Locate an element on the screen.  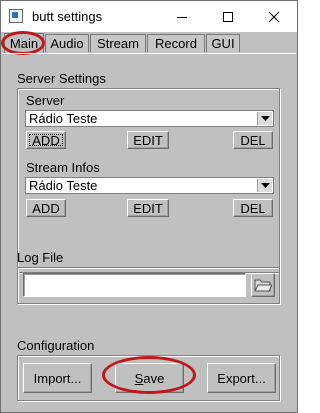
close-button is located at coordinates (274, 16).